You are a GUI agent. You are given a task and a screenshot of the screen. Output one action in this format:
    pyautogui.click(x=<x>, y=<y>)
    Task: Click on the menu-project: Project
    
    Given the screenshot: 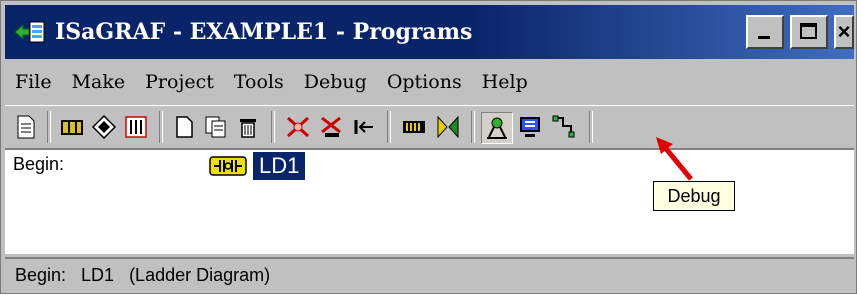 What is the action you would take?
    pyautogui.click(x=179, y=82)
    